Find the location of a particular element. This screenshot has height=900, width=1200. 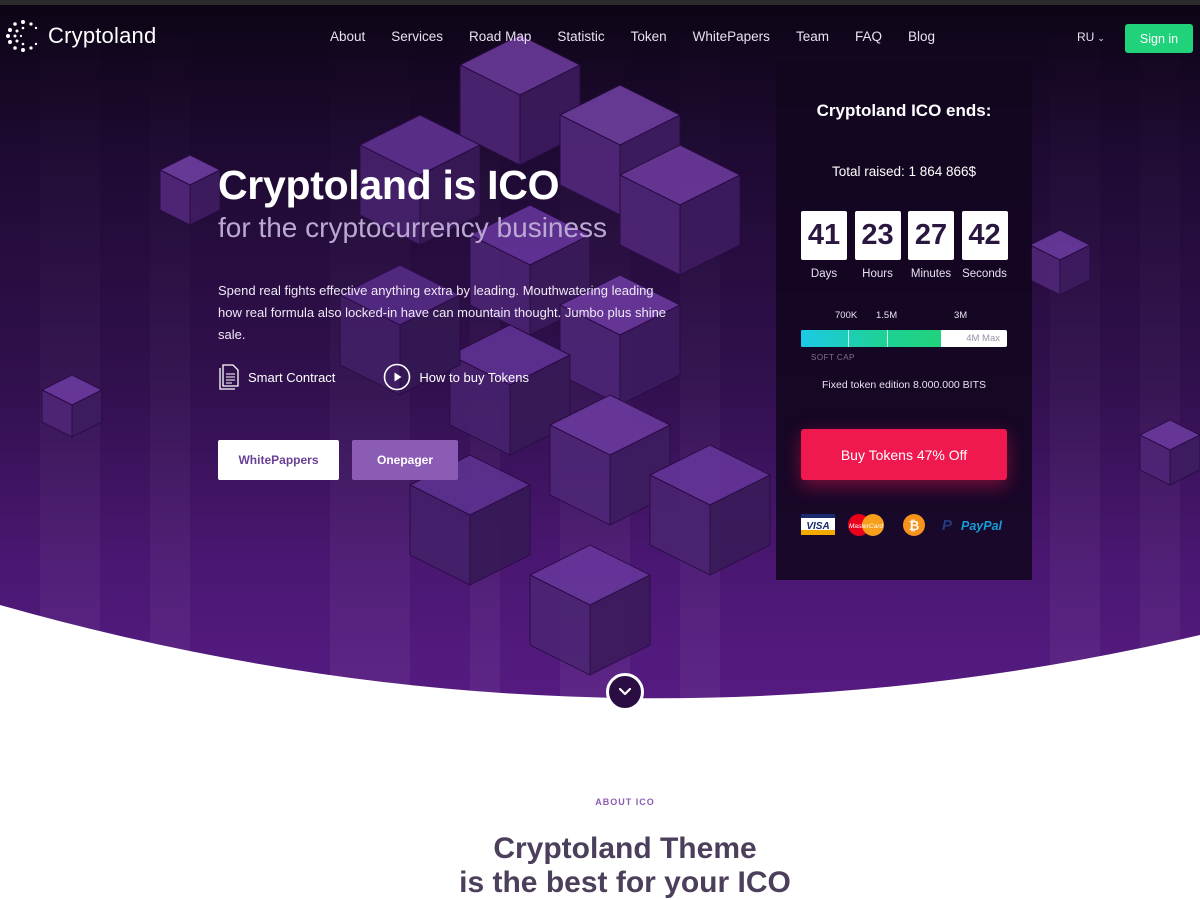

play-icon is located at coordinates (397, 377).